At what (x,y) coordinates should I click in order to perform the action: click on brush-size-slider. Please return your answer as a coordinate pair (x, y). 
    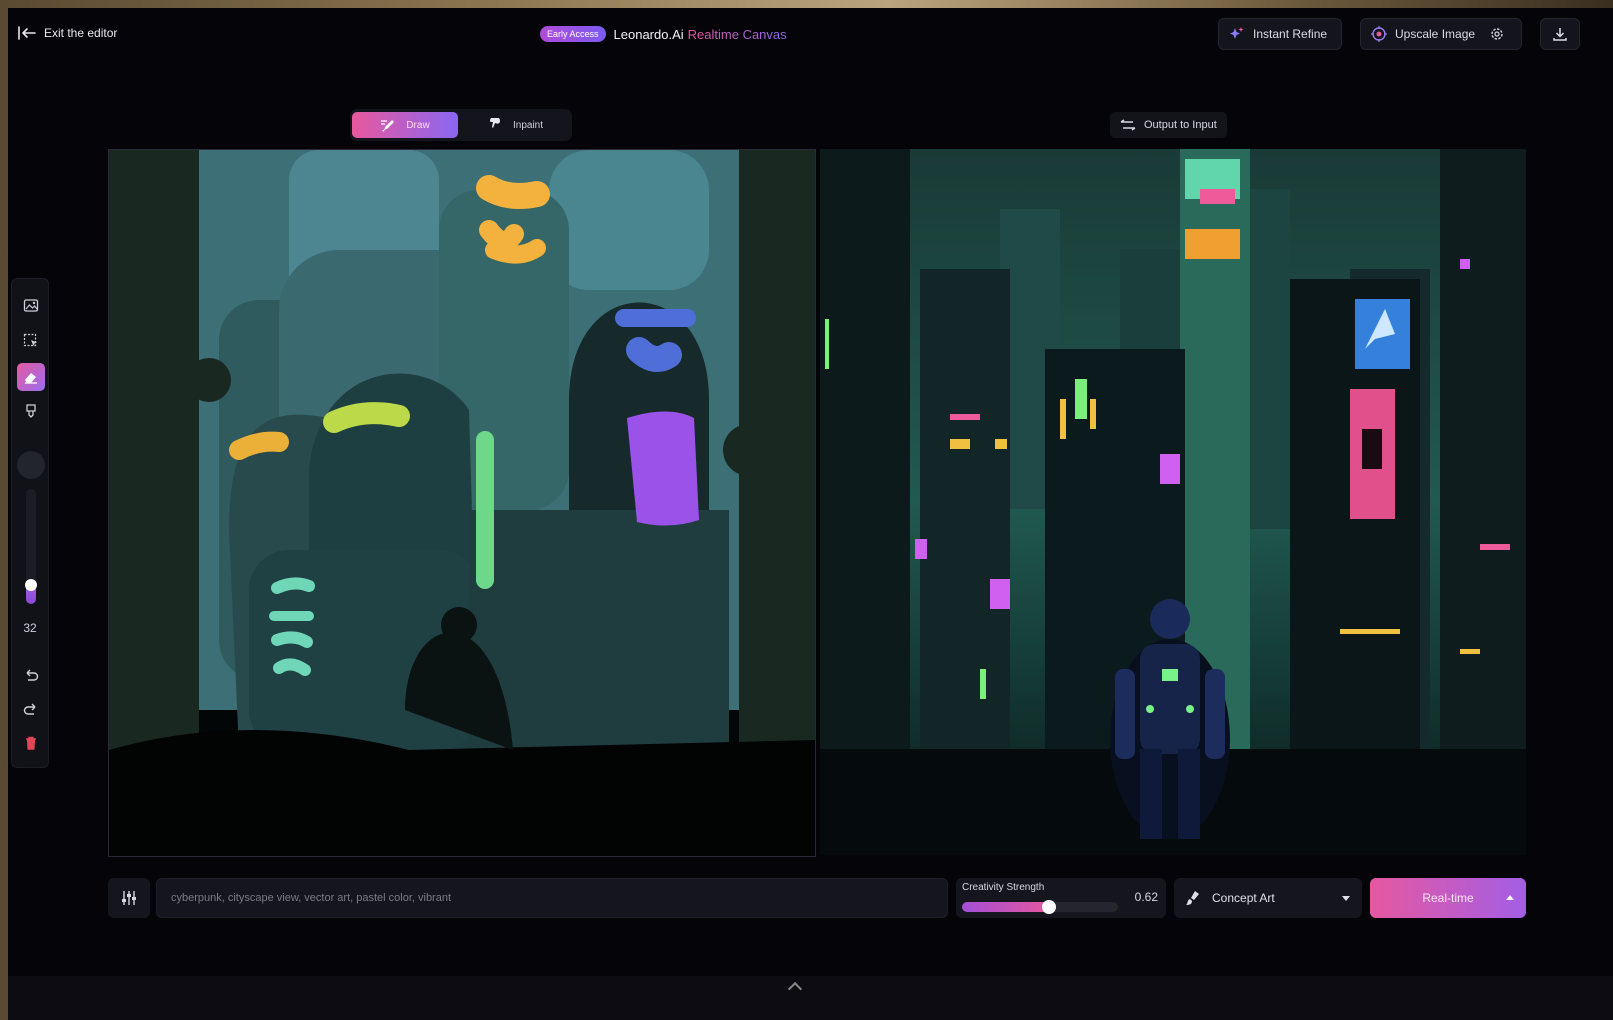
    Looking at the image, I should click on (31, 546).